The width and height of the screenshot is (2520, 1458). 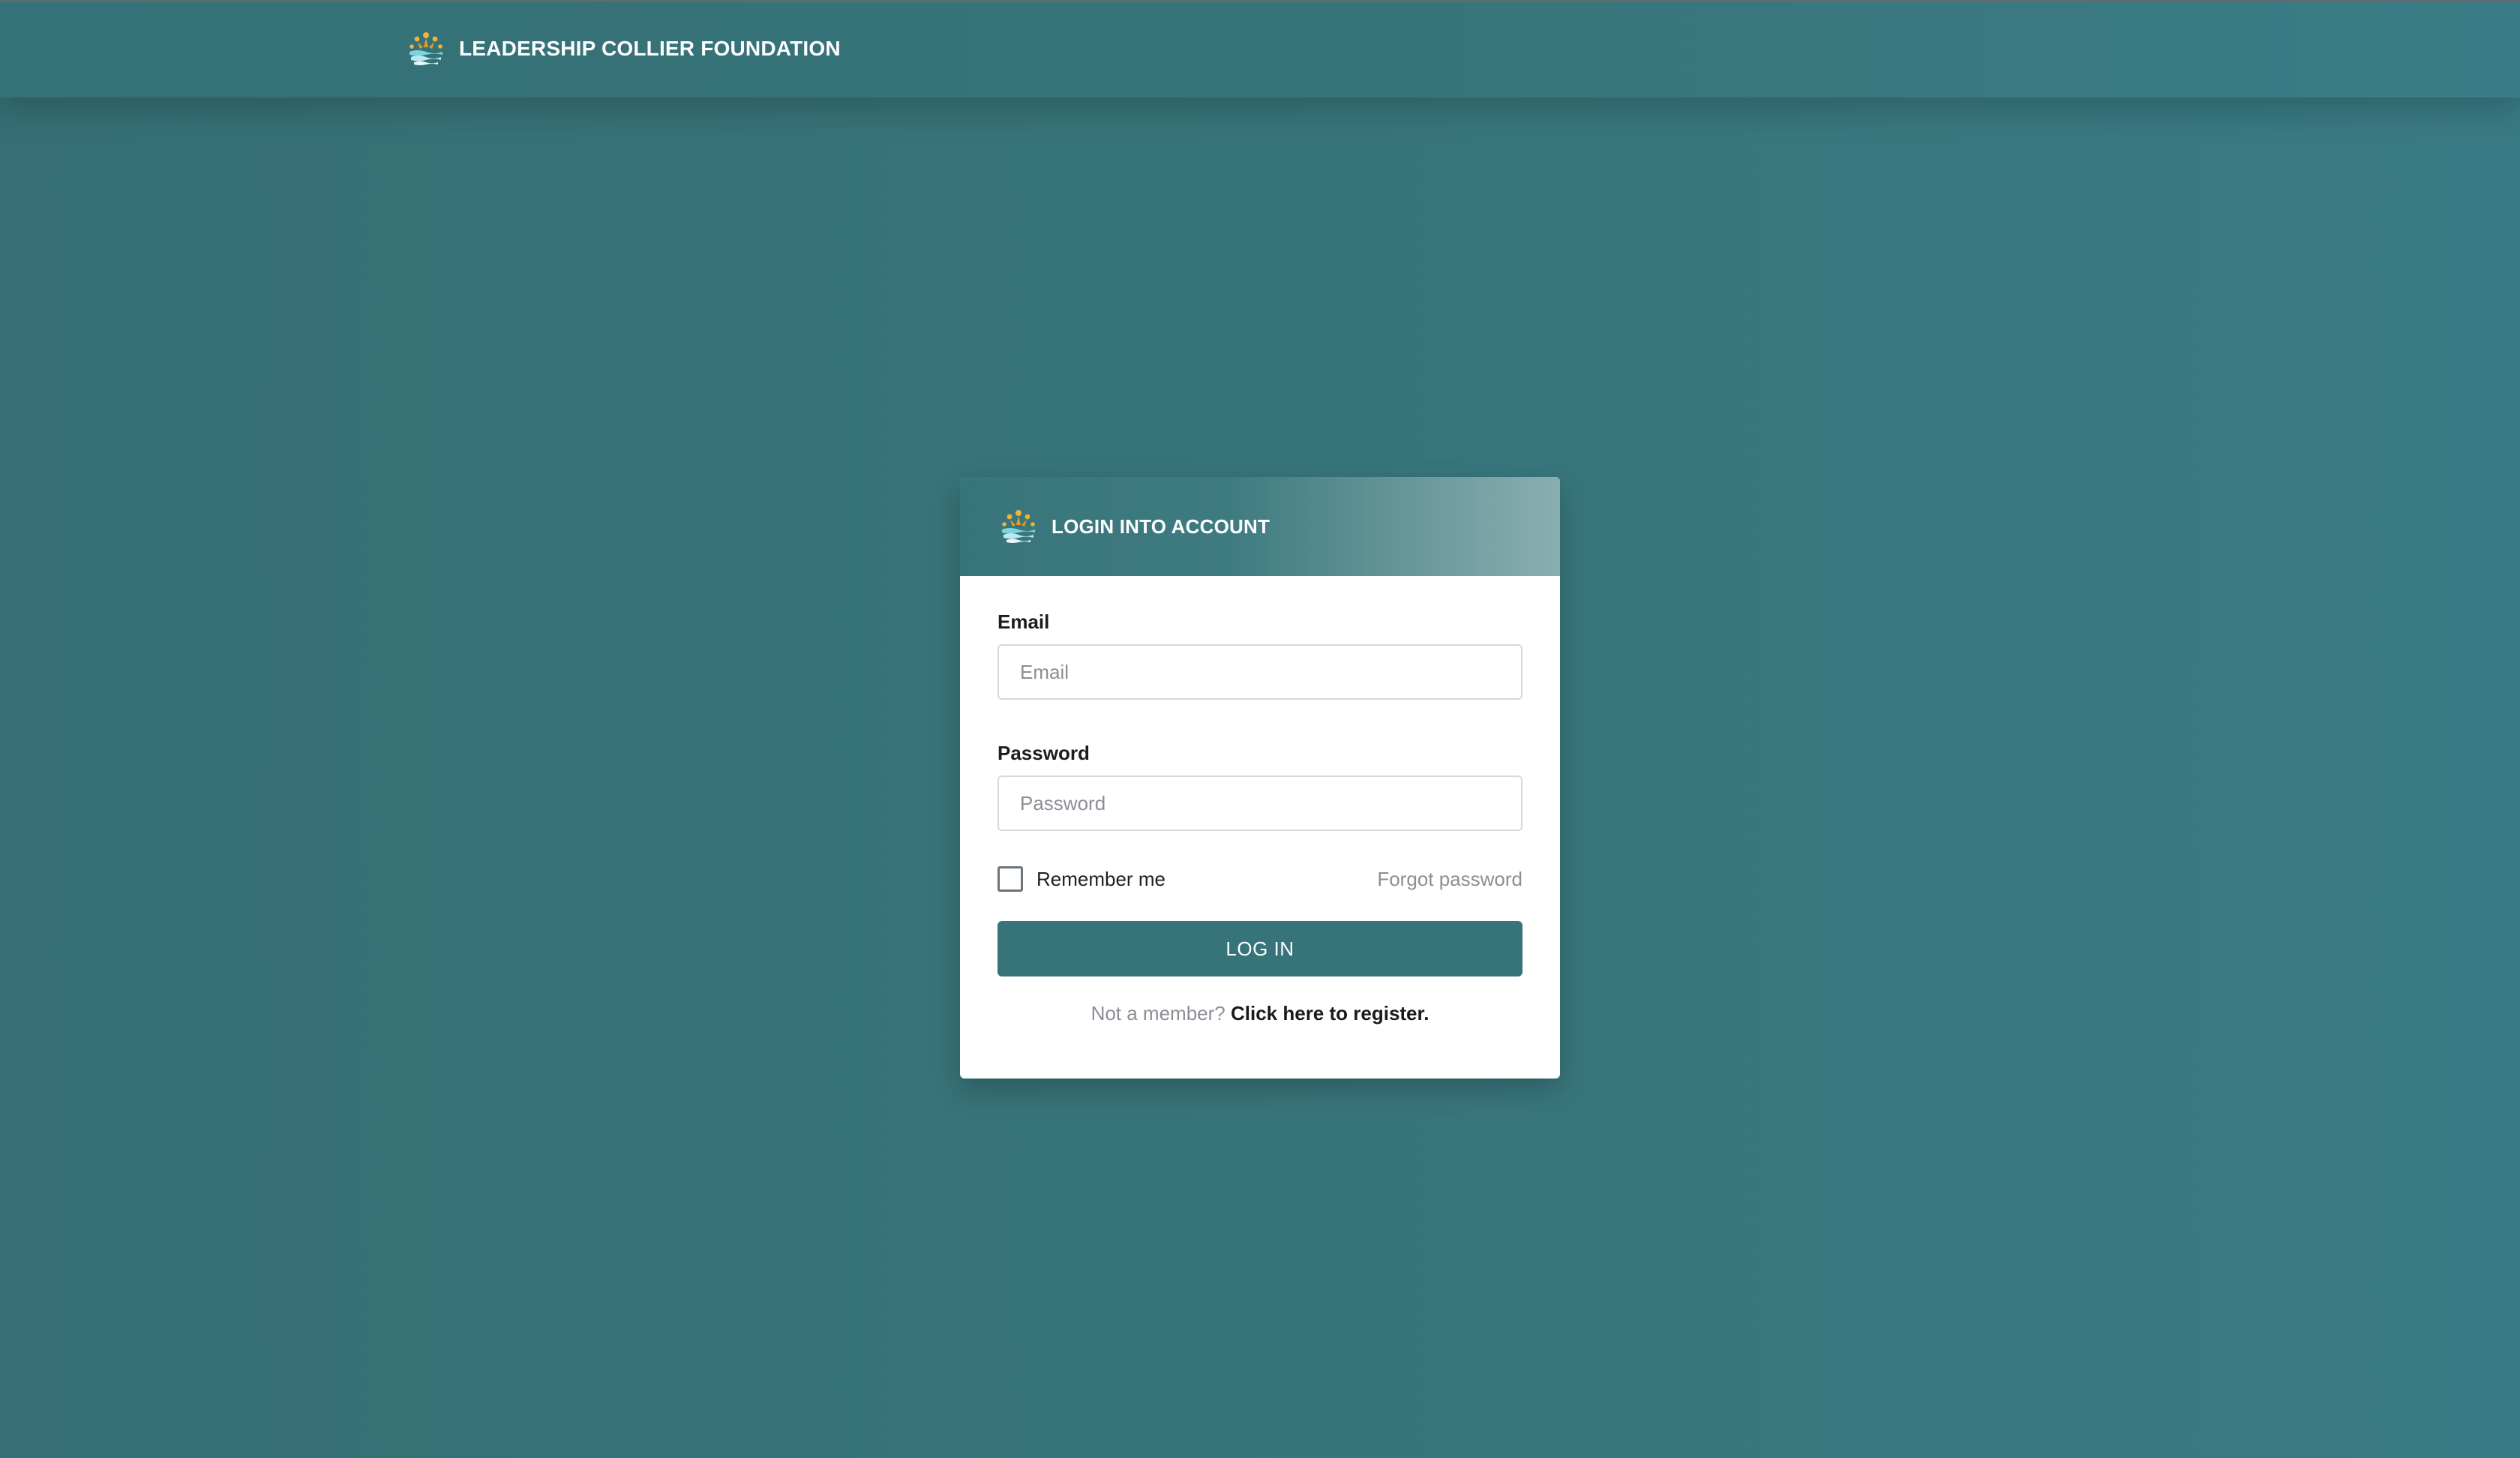 What do you see at coordinates (1260, 948) in the screenshot?
I see `login-button: LOG IN` at bounding box center [1260, 948].